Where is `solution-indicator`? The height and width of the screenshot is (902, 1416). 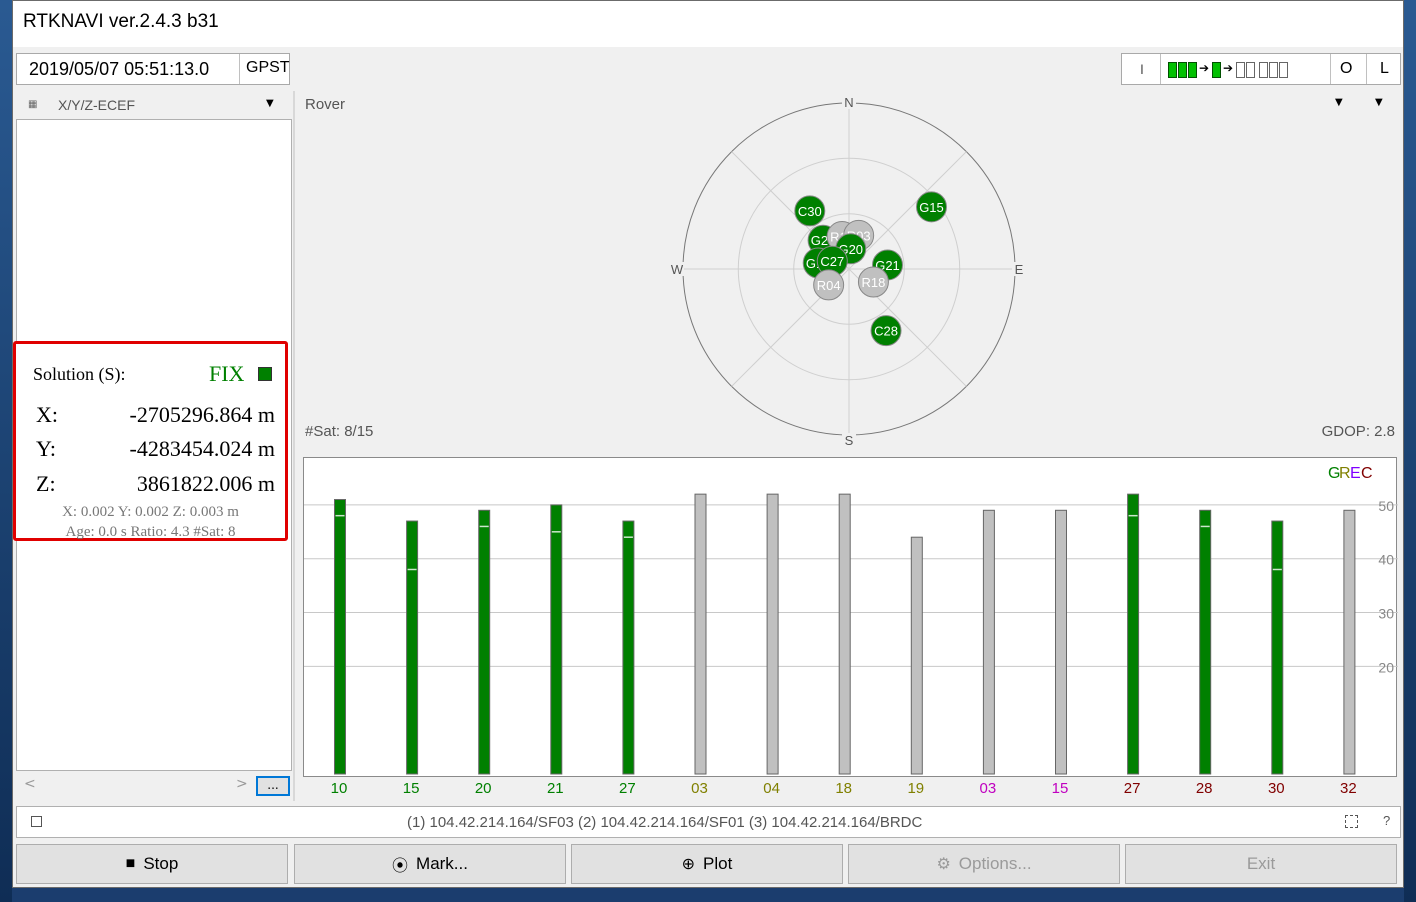 solution-indicator is located at coordinates (1216, 70).